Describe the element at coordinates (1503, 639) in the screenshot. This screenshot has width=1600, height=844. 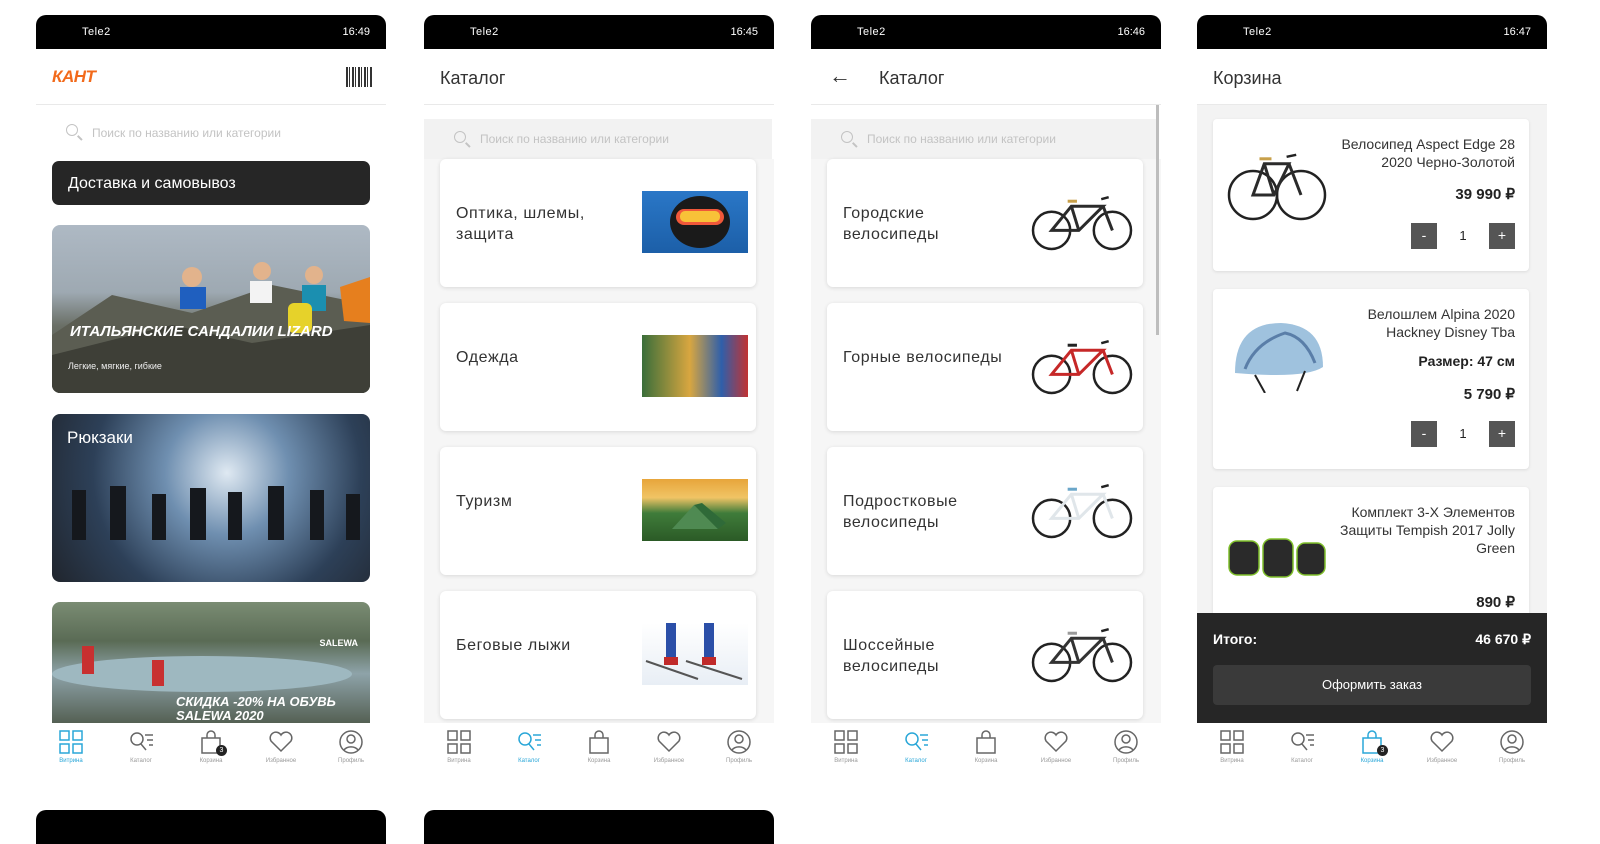
I see `total-value: 46 670 ₽` at that location.